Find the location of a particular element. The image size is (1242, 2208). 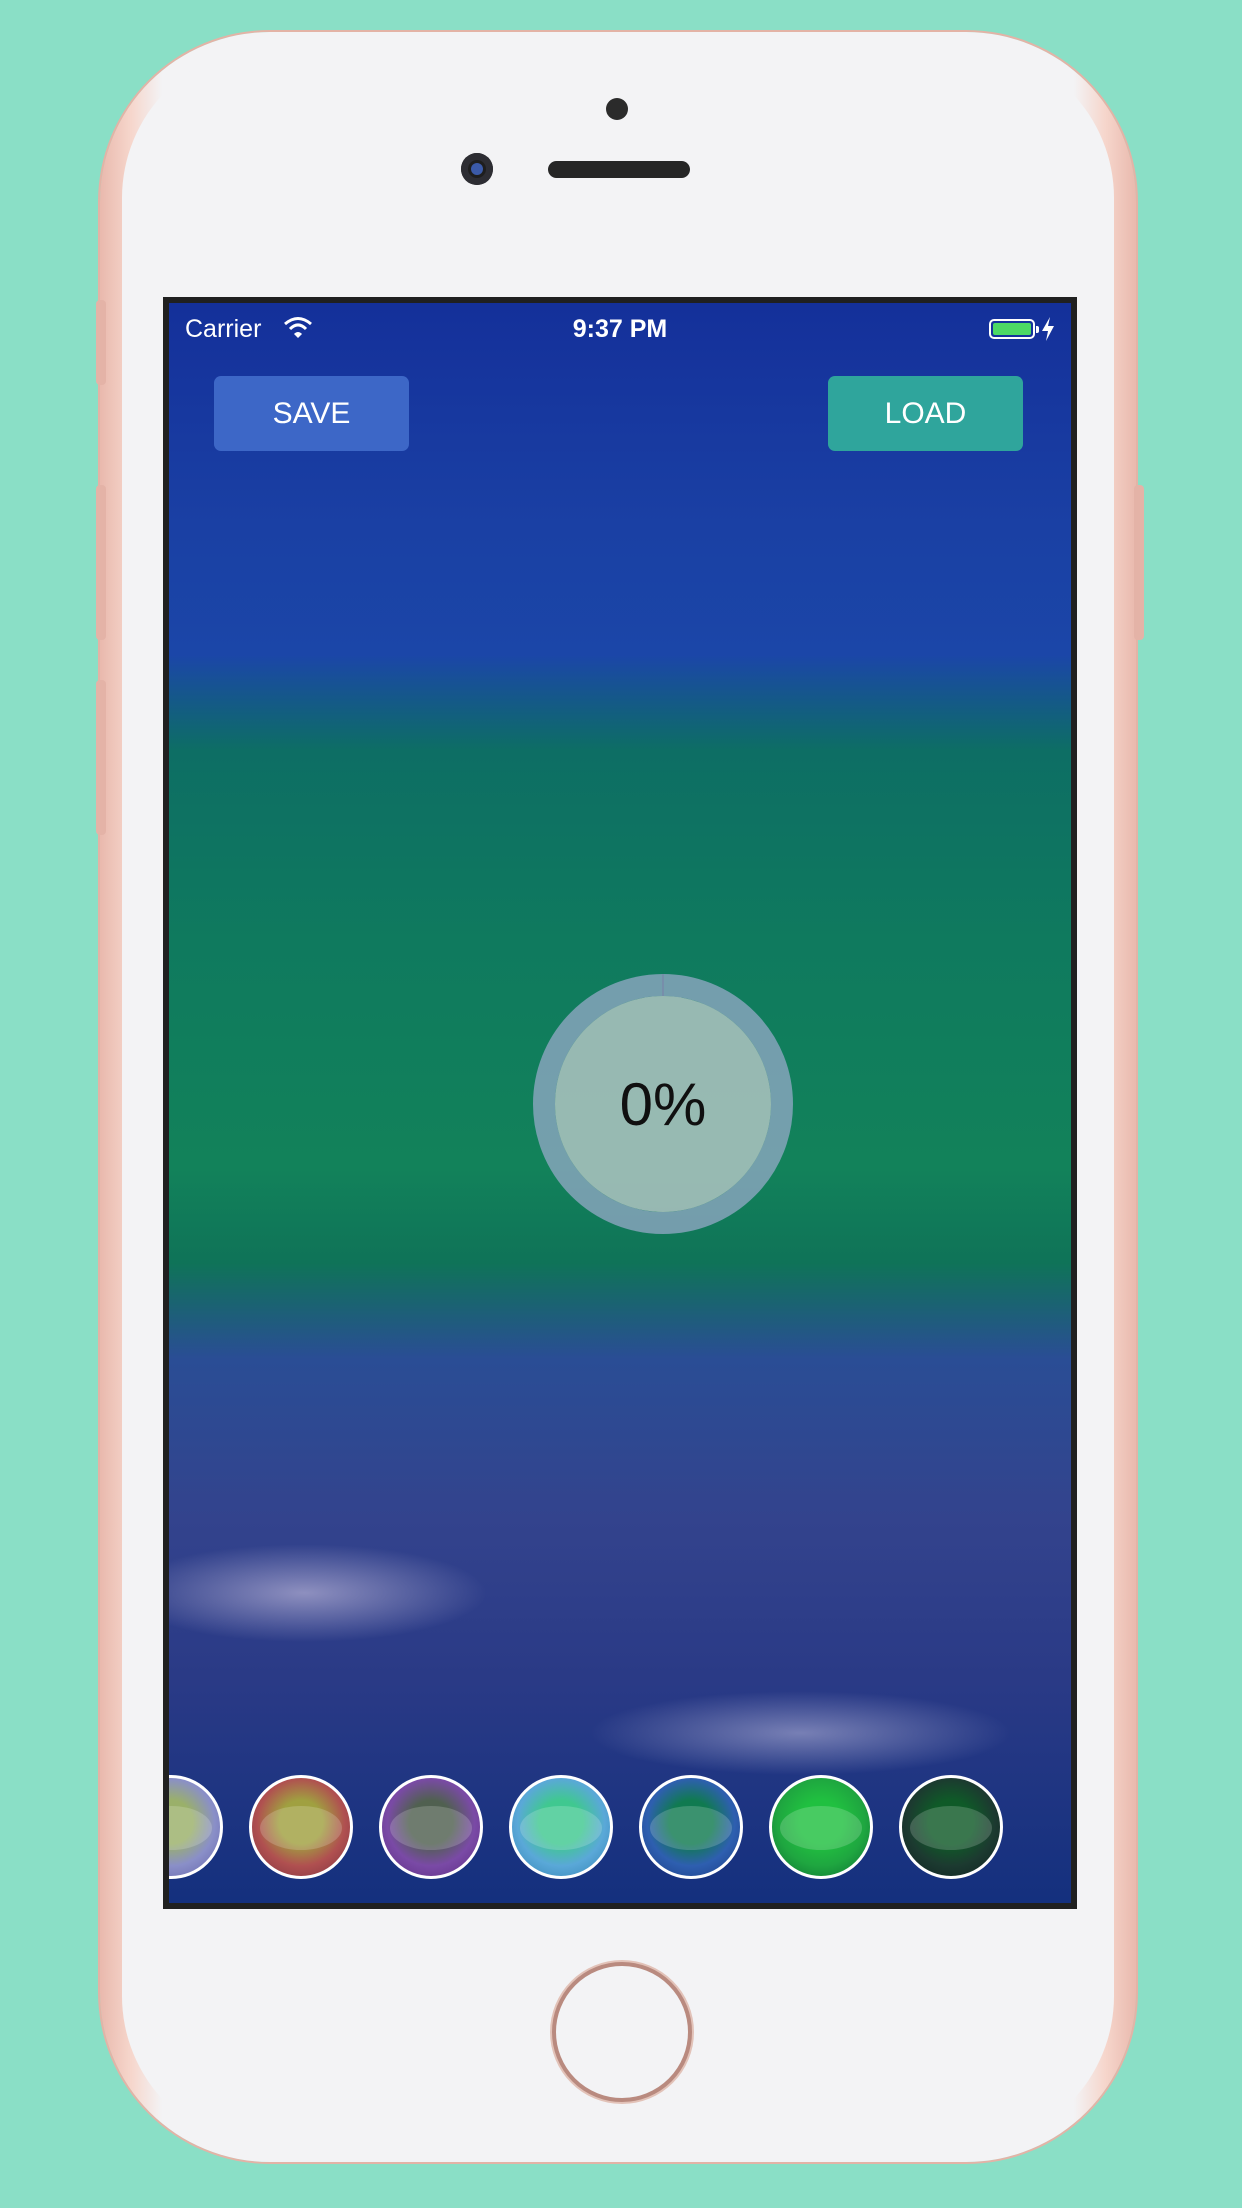

volume-down-button is located at coordinates (101, 757).